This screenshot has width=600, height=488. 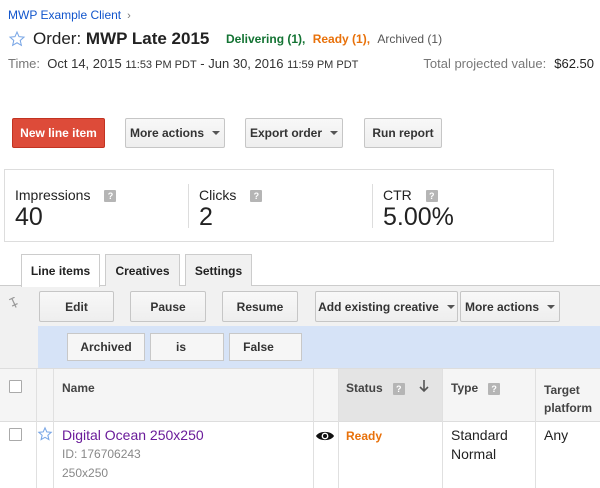 What do you see at coordinates (463, 205) in the screenshot?
I see `stat-ctr: CTR? 5.00%` at bounding box center [463, 205].